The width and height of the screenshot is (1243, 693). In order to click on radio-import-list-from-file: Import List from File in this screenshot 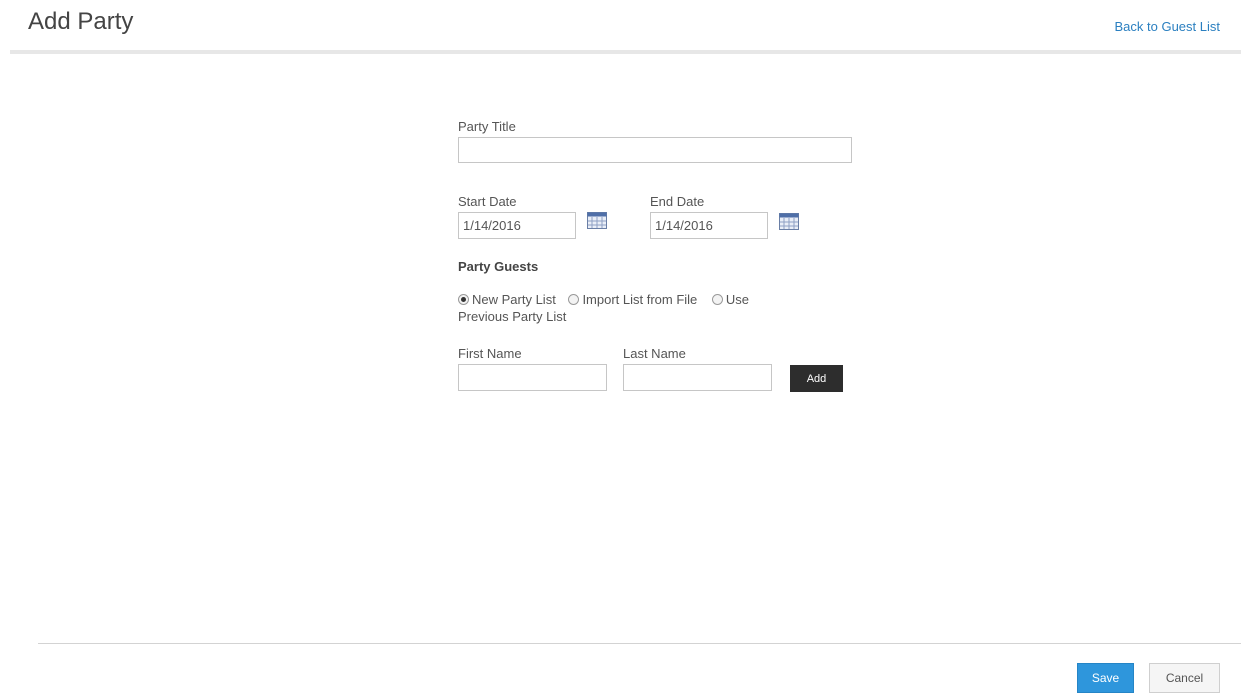, I will do `click(632, 299)`.